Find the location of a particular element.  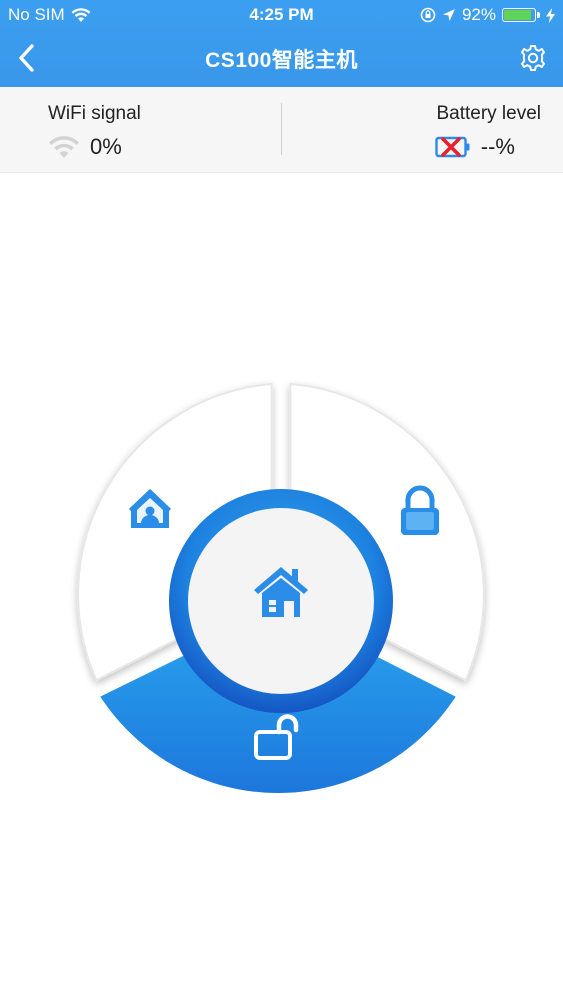

settings-button is located at coordinates (533, 58).